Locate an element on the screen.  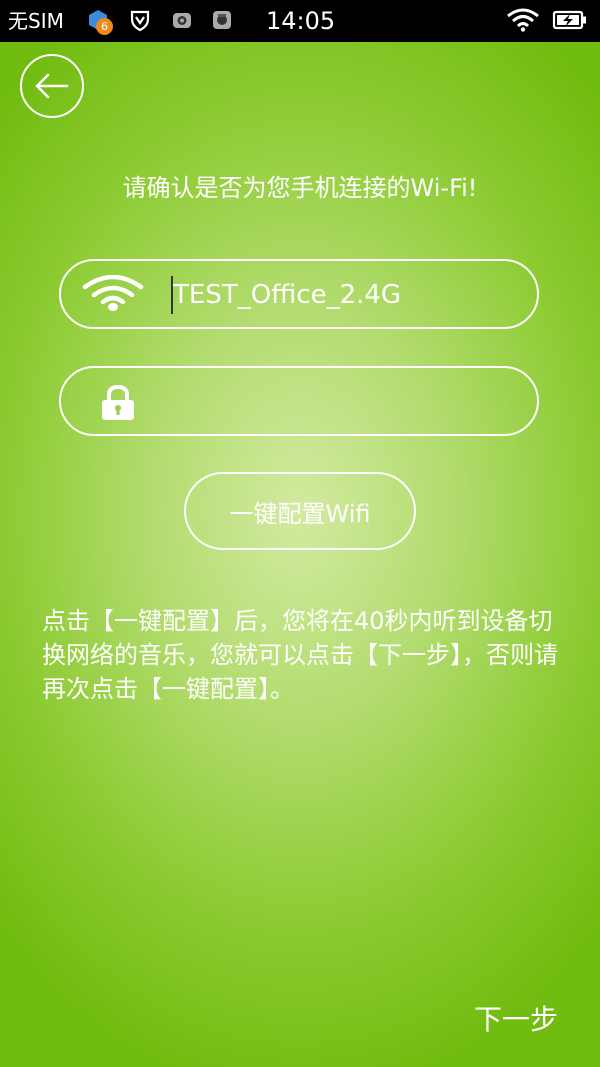
lock-icon is located at coordinates (118, 405).